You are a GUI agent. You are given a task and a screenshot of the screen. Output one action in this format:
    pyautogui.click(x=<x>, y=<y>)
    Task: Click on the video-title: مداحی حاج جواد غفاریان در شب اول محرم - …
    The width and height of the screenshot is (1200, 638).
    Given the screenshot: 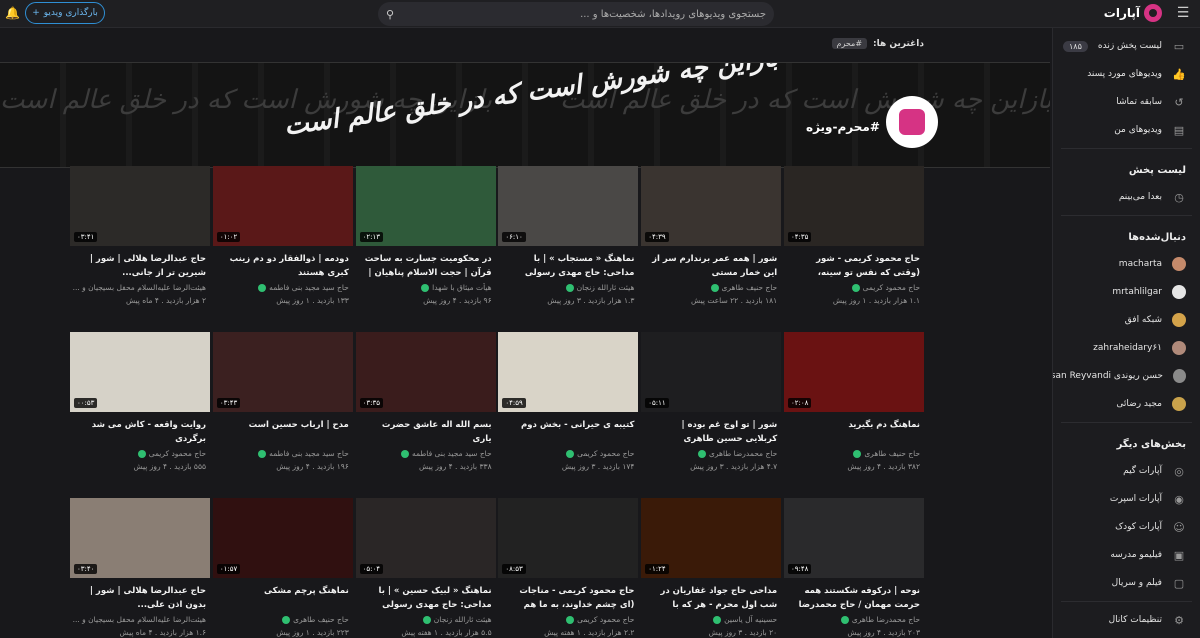 What is the action you would take?
    pyautogui.click(x=711, y=598)
    